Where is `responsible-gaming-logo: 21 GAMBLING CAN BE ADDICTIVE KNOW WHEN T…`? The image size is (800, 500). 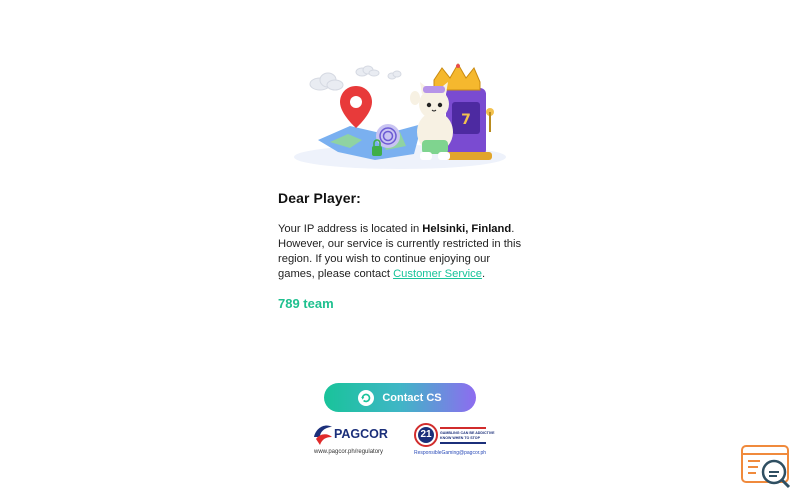
responsible-gaming-logo: 21 GAMBLING CAN BE ADDICTIVE KNOW WHEN T… is located at coordinates (454, 443).